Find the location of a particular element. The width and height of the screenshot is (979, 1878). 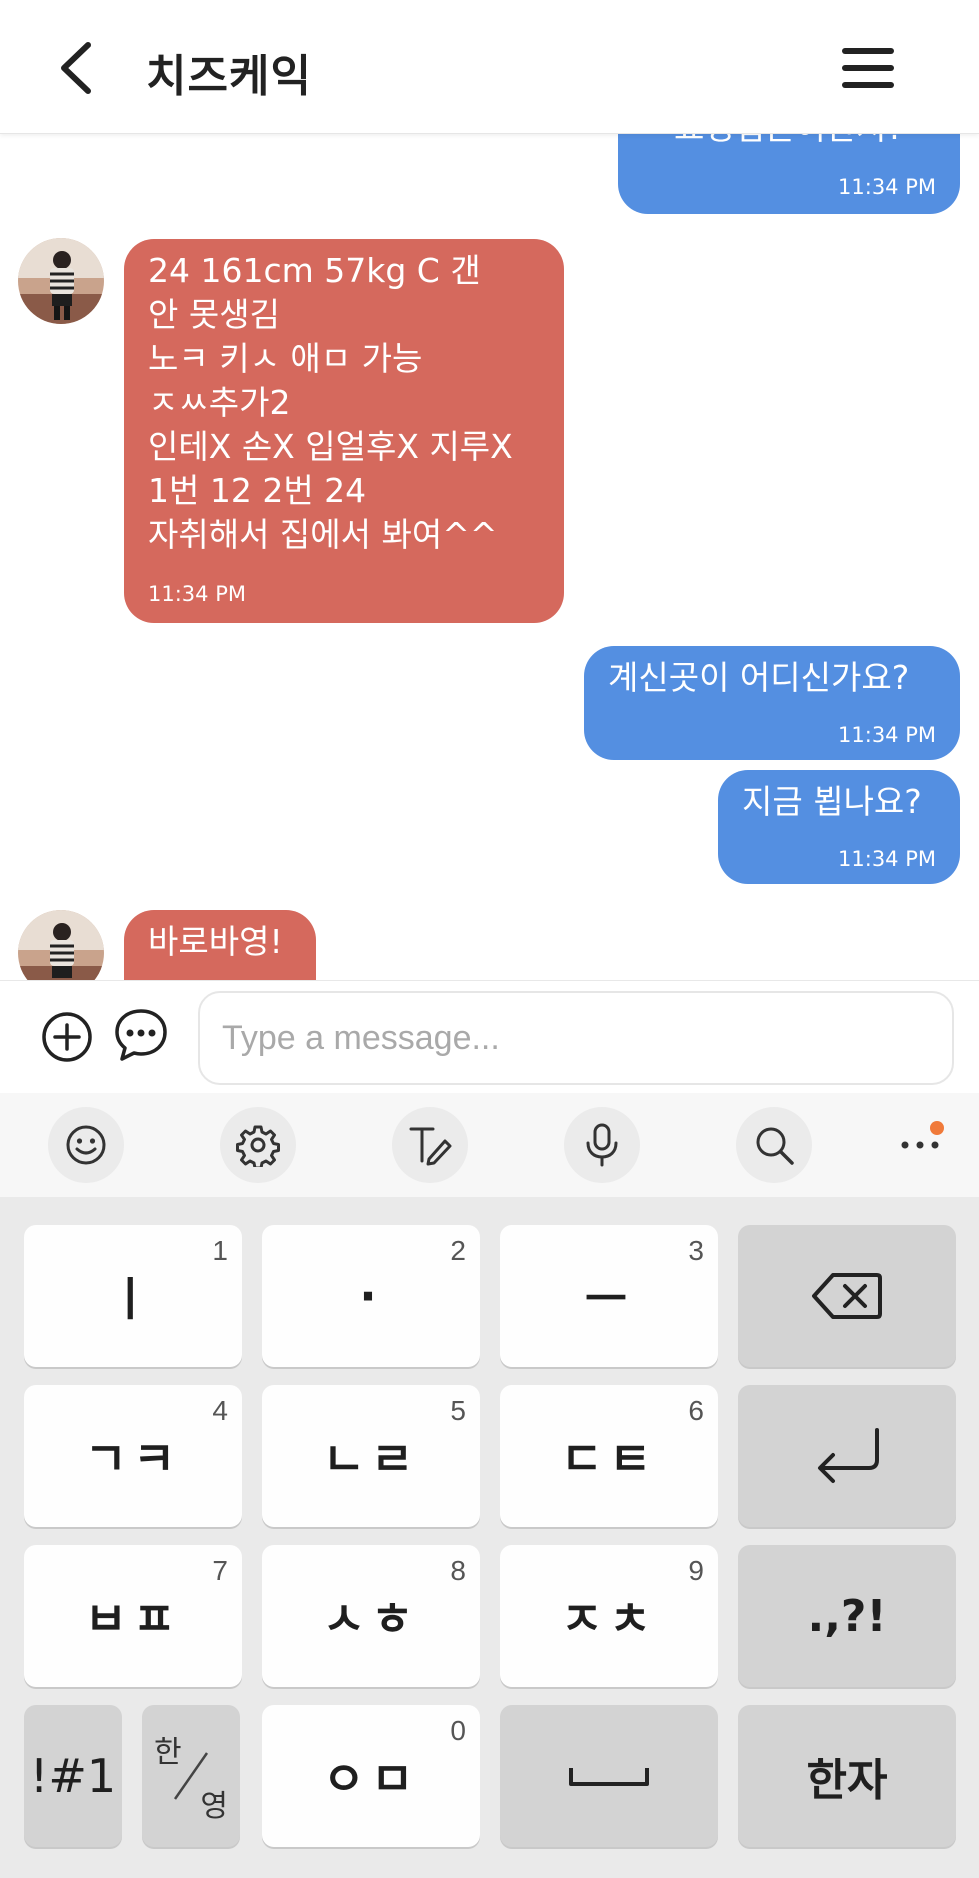

key-nieun-rieul: 5 ㄴㄹ is located at coordinates (371, 1456).